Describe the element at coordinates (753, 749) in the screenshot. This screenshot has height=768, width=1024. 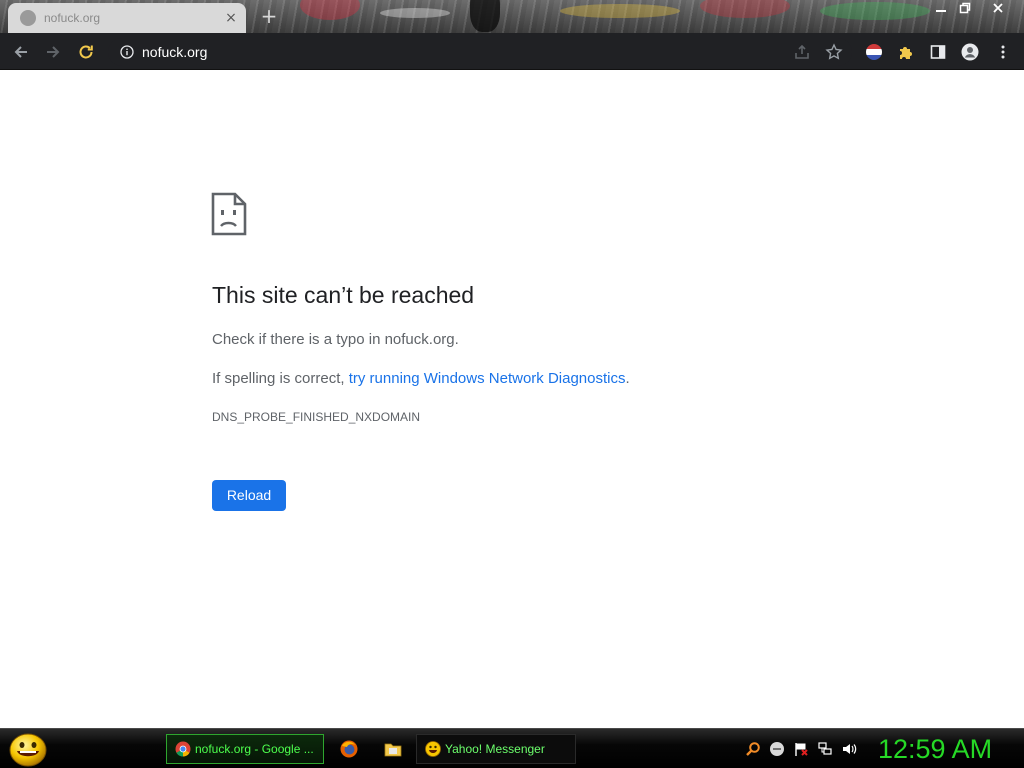
I see `search-icon` at that location.